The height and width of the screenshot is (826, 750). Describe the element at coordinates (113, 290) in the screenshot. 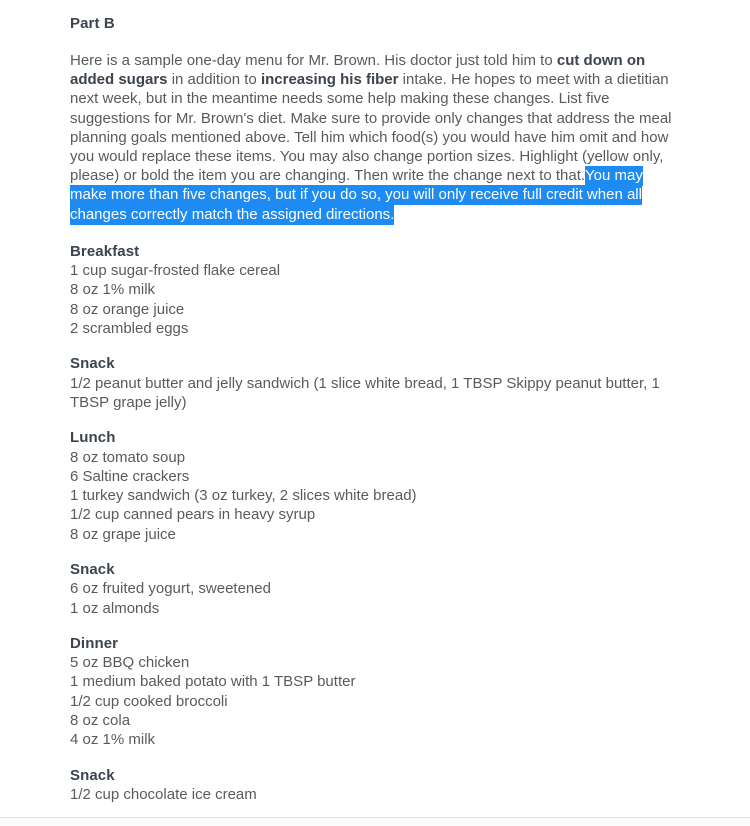

I see `meal-item: 8 oz 1% milk` at that location.